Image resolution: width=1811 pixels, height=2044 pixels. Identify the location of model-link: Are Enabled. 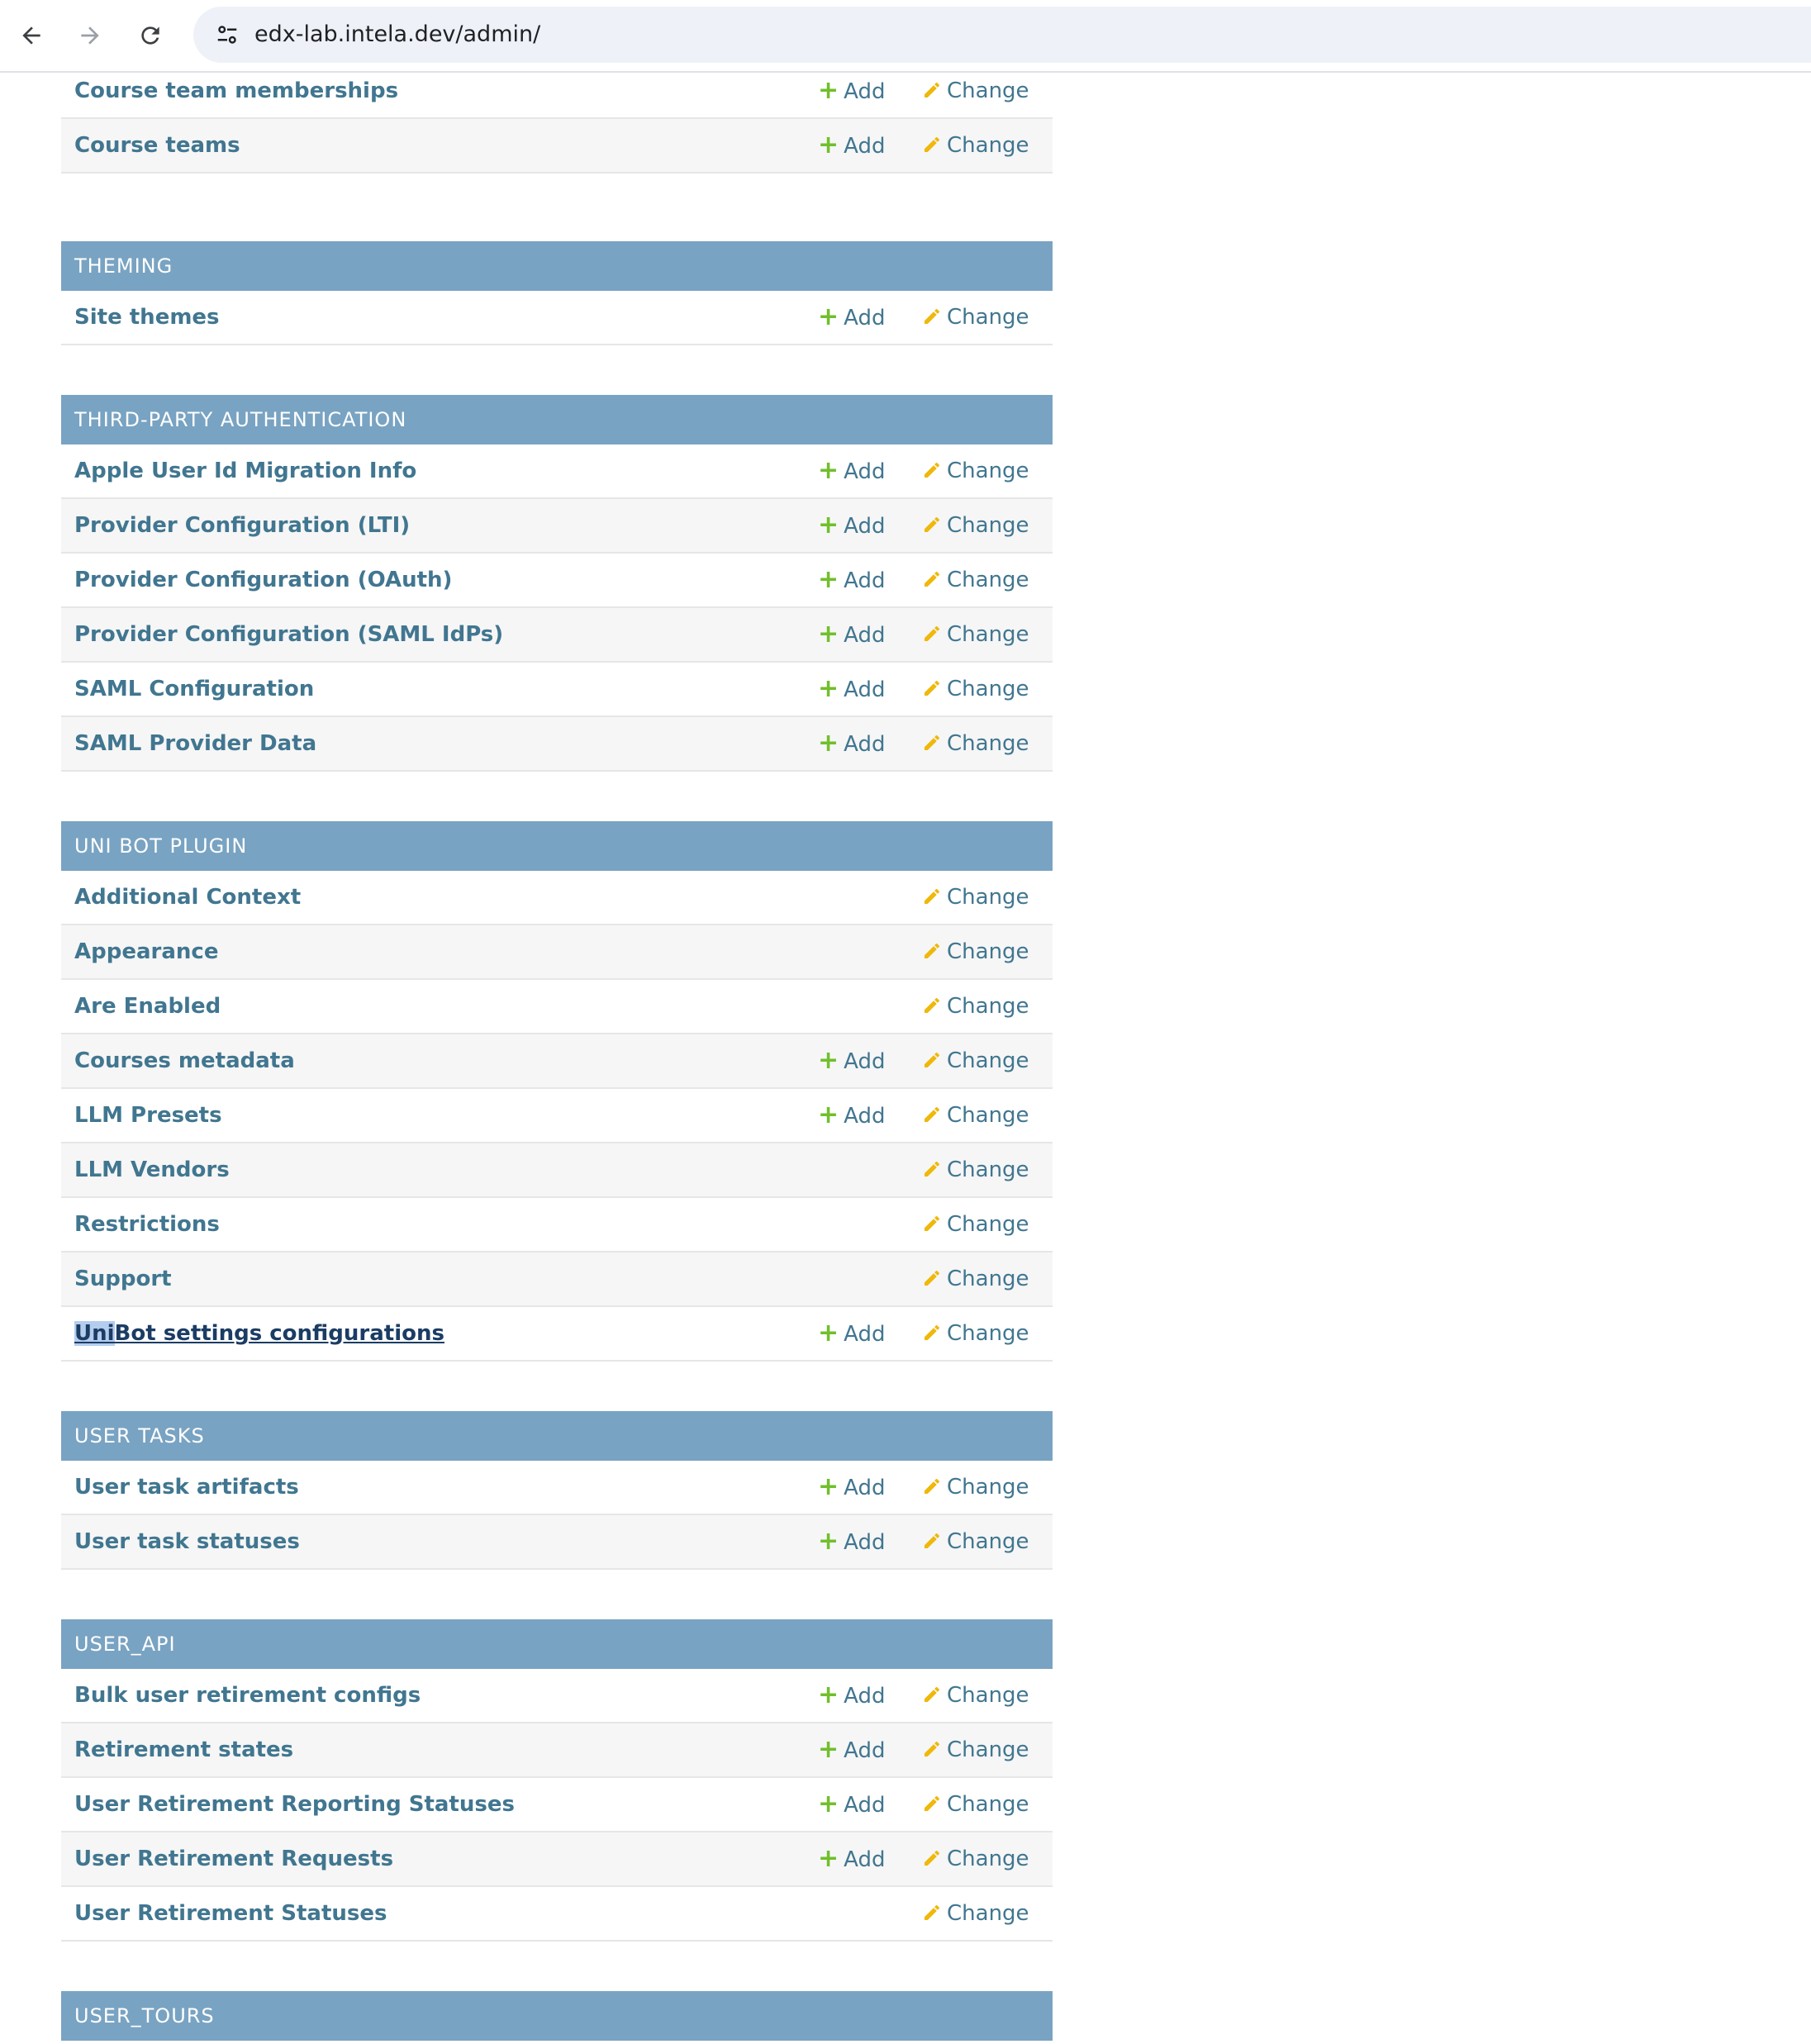
(147, 1006).